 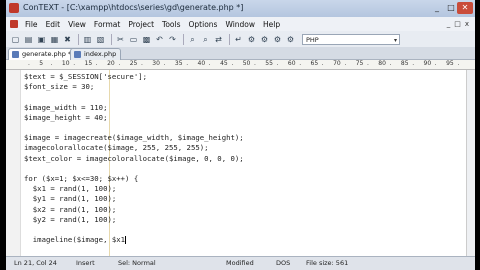 I want to click on tab-index-php: index.php, so click(x=96, y=54).